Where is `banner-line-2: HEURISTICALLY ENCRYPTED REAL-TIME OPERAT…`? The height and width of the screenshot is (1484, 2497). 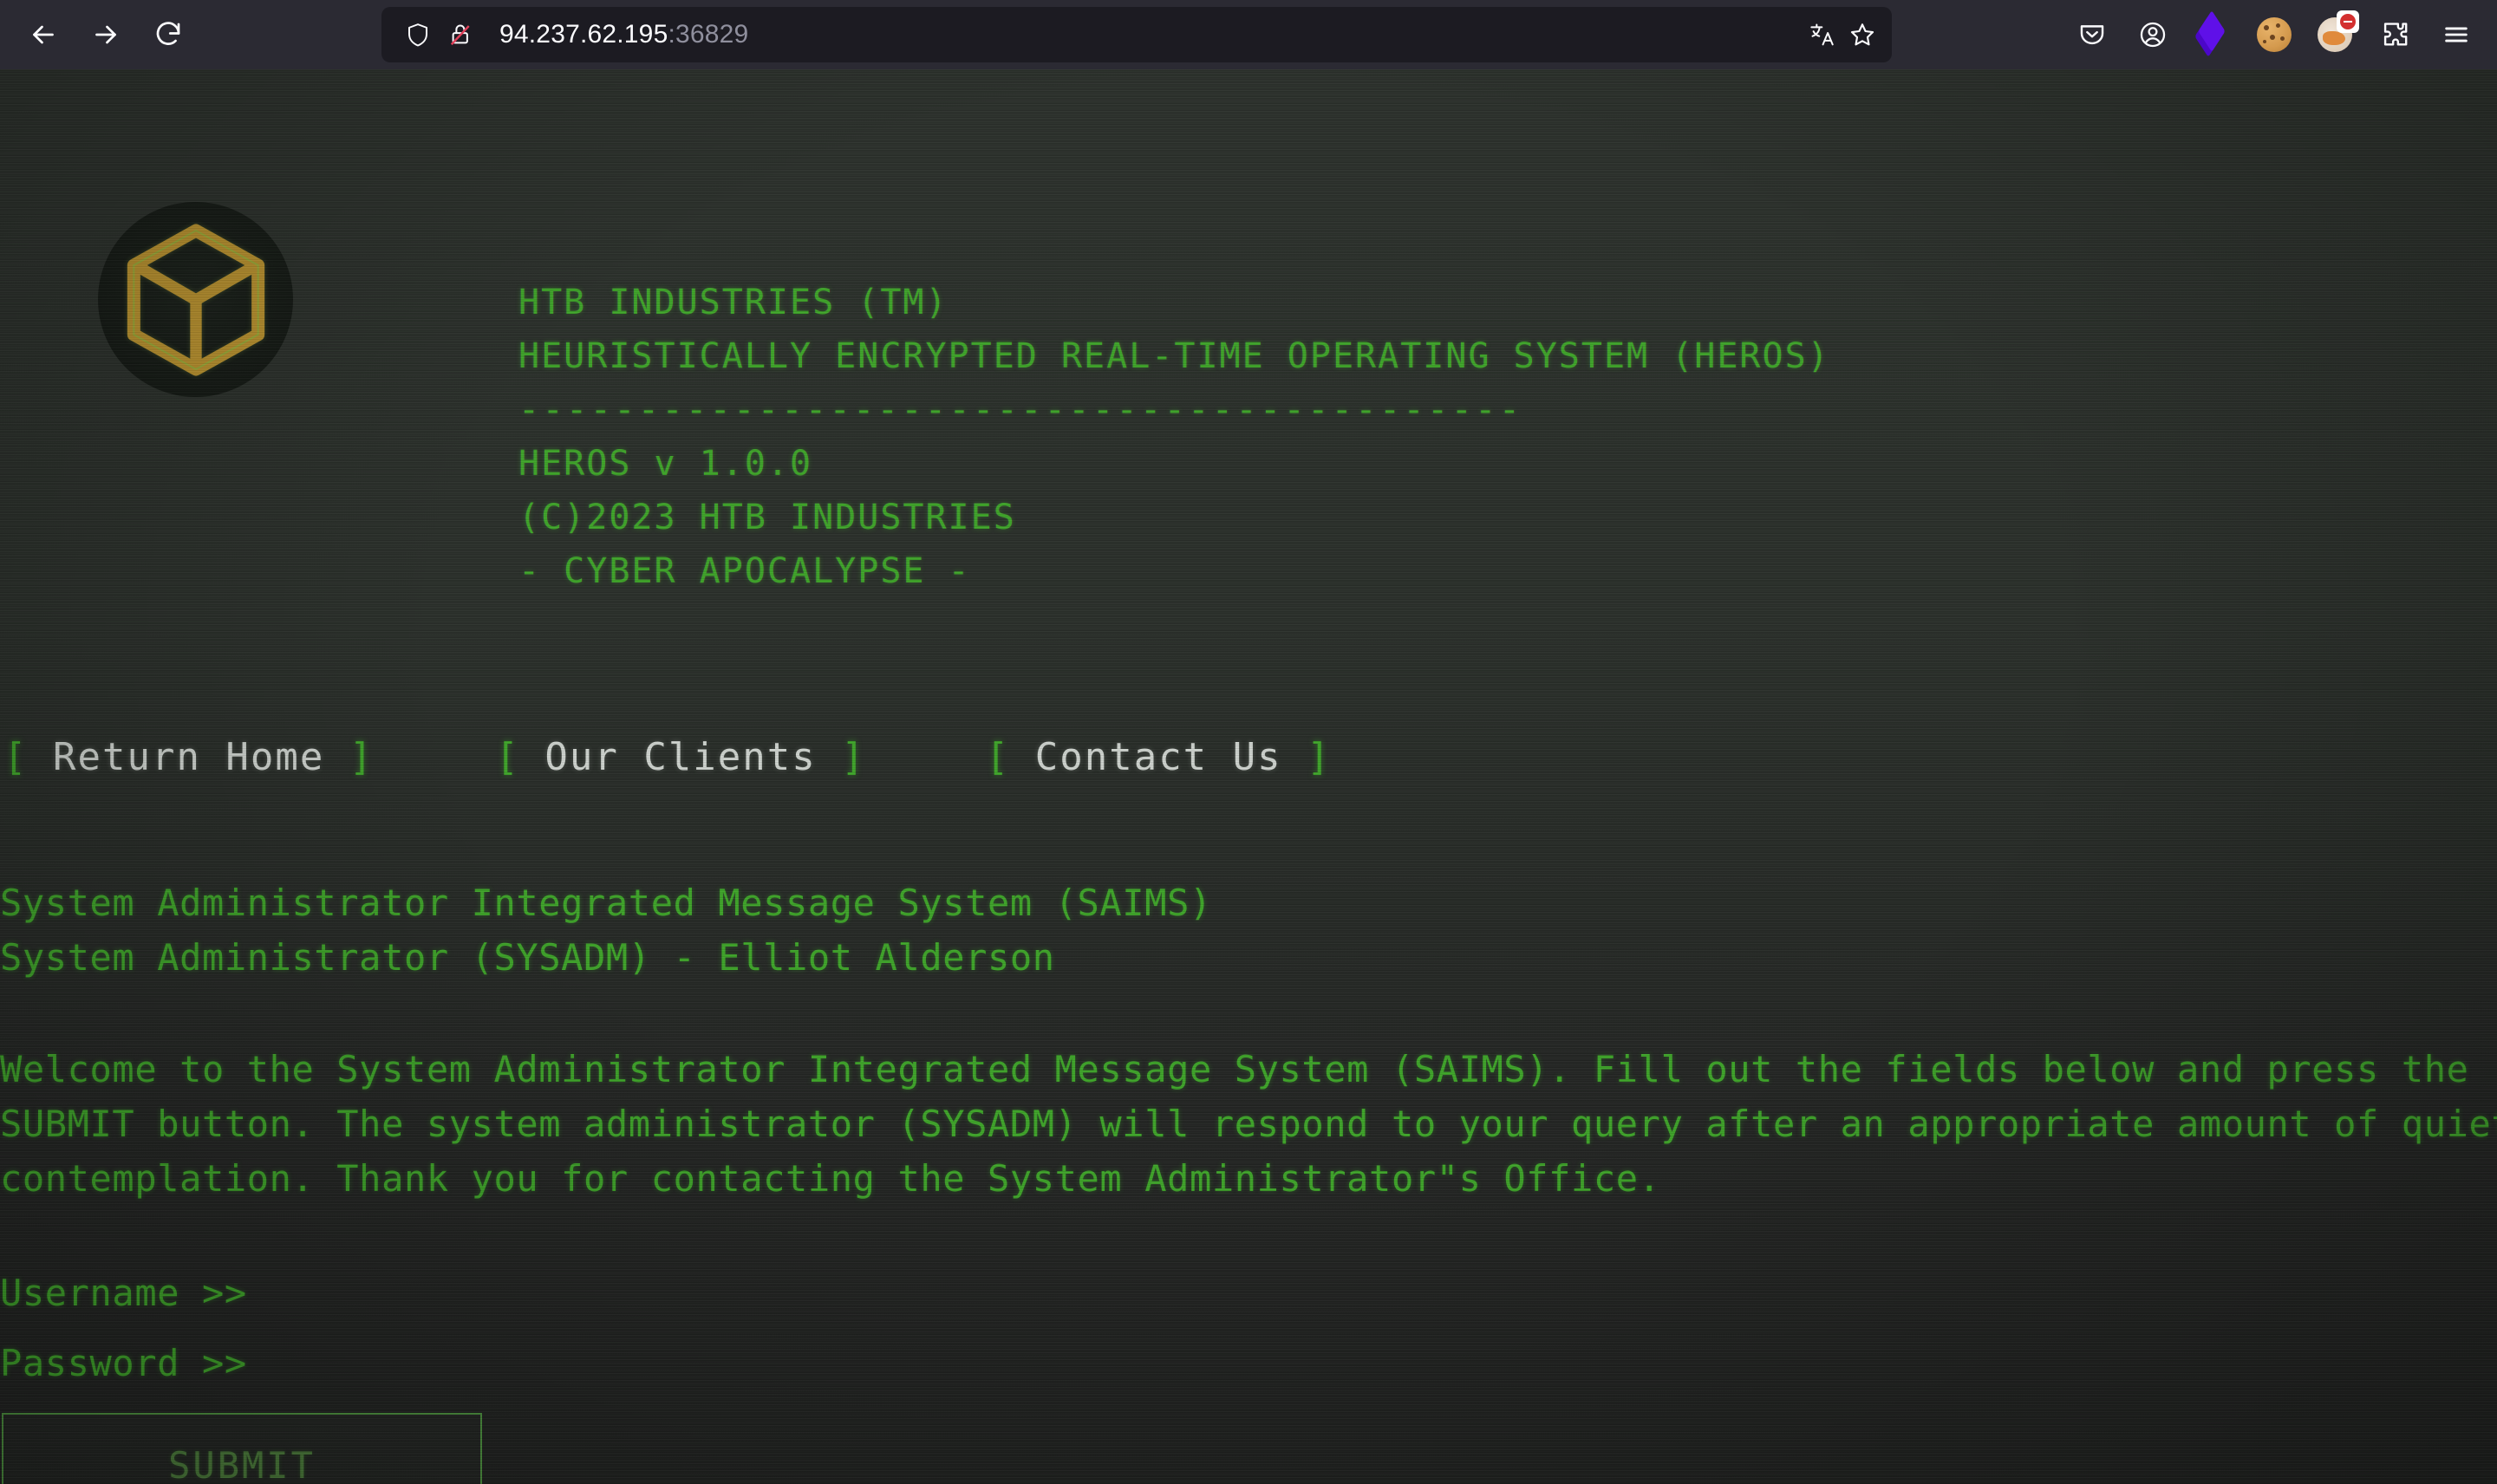
banner-line-2: HEURISTICALLY ENCRYPTED REAL-TIME OPERAT… is located at coordinates (1174, 356).